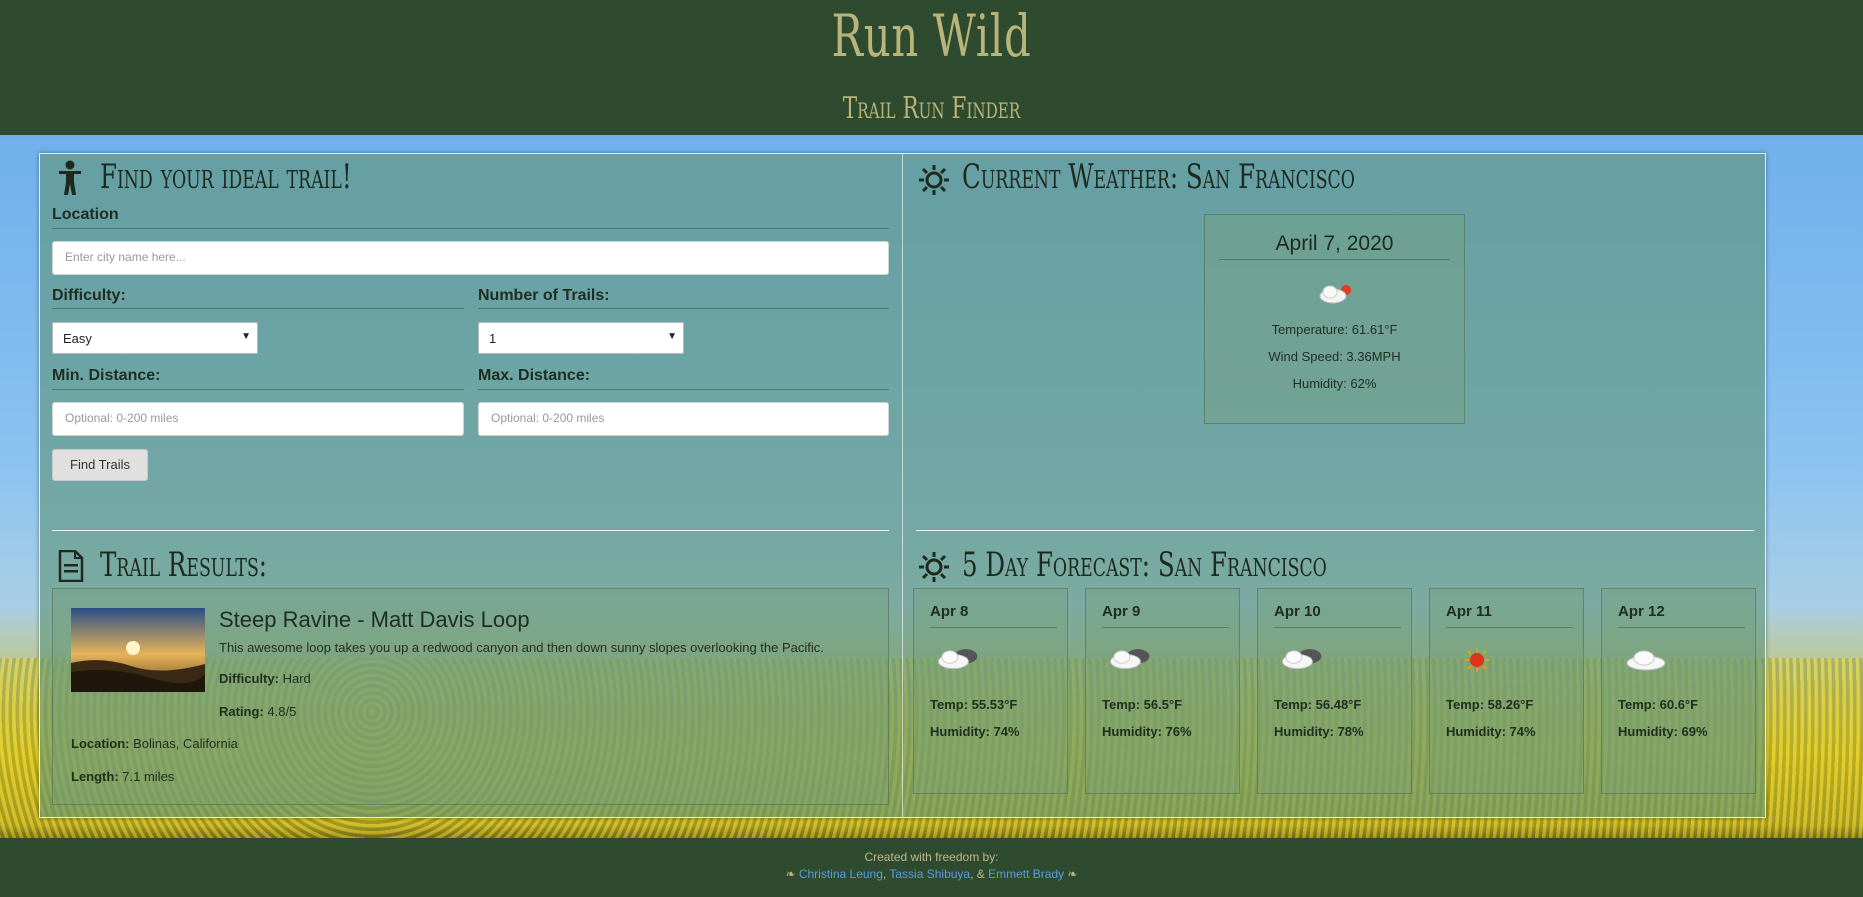 The height and width of the screenshot is (897, 1863). Describe the element at coordinates (470, 530) in the screenshot. I see `search-divider` at that location.